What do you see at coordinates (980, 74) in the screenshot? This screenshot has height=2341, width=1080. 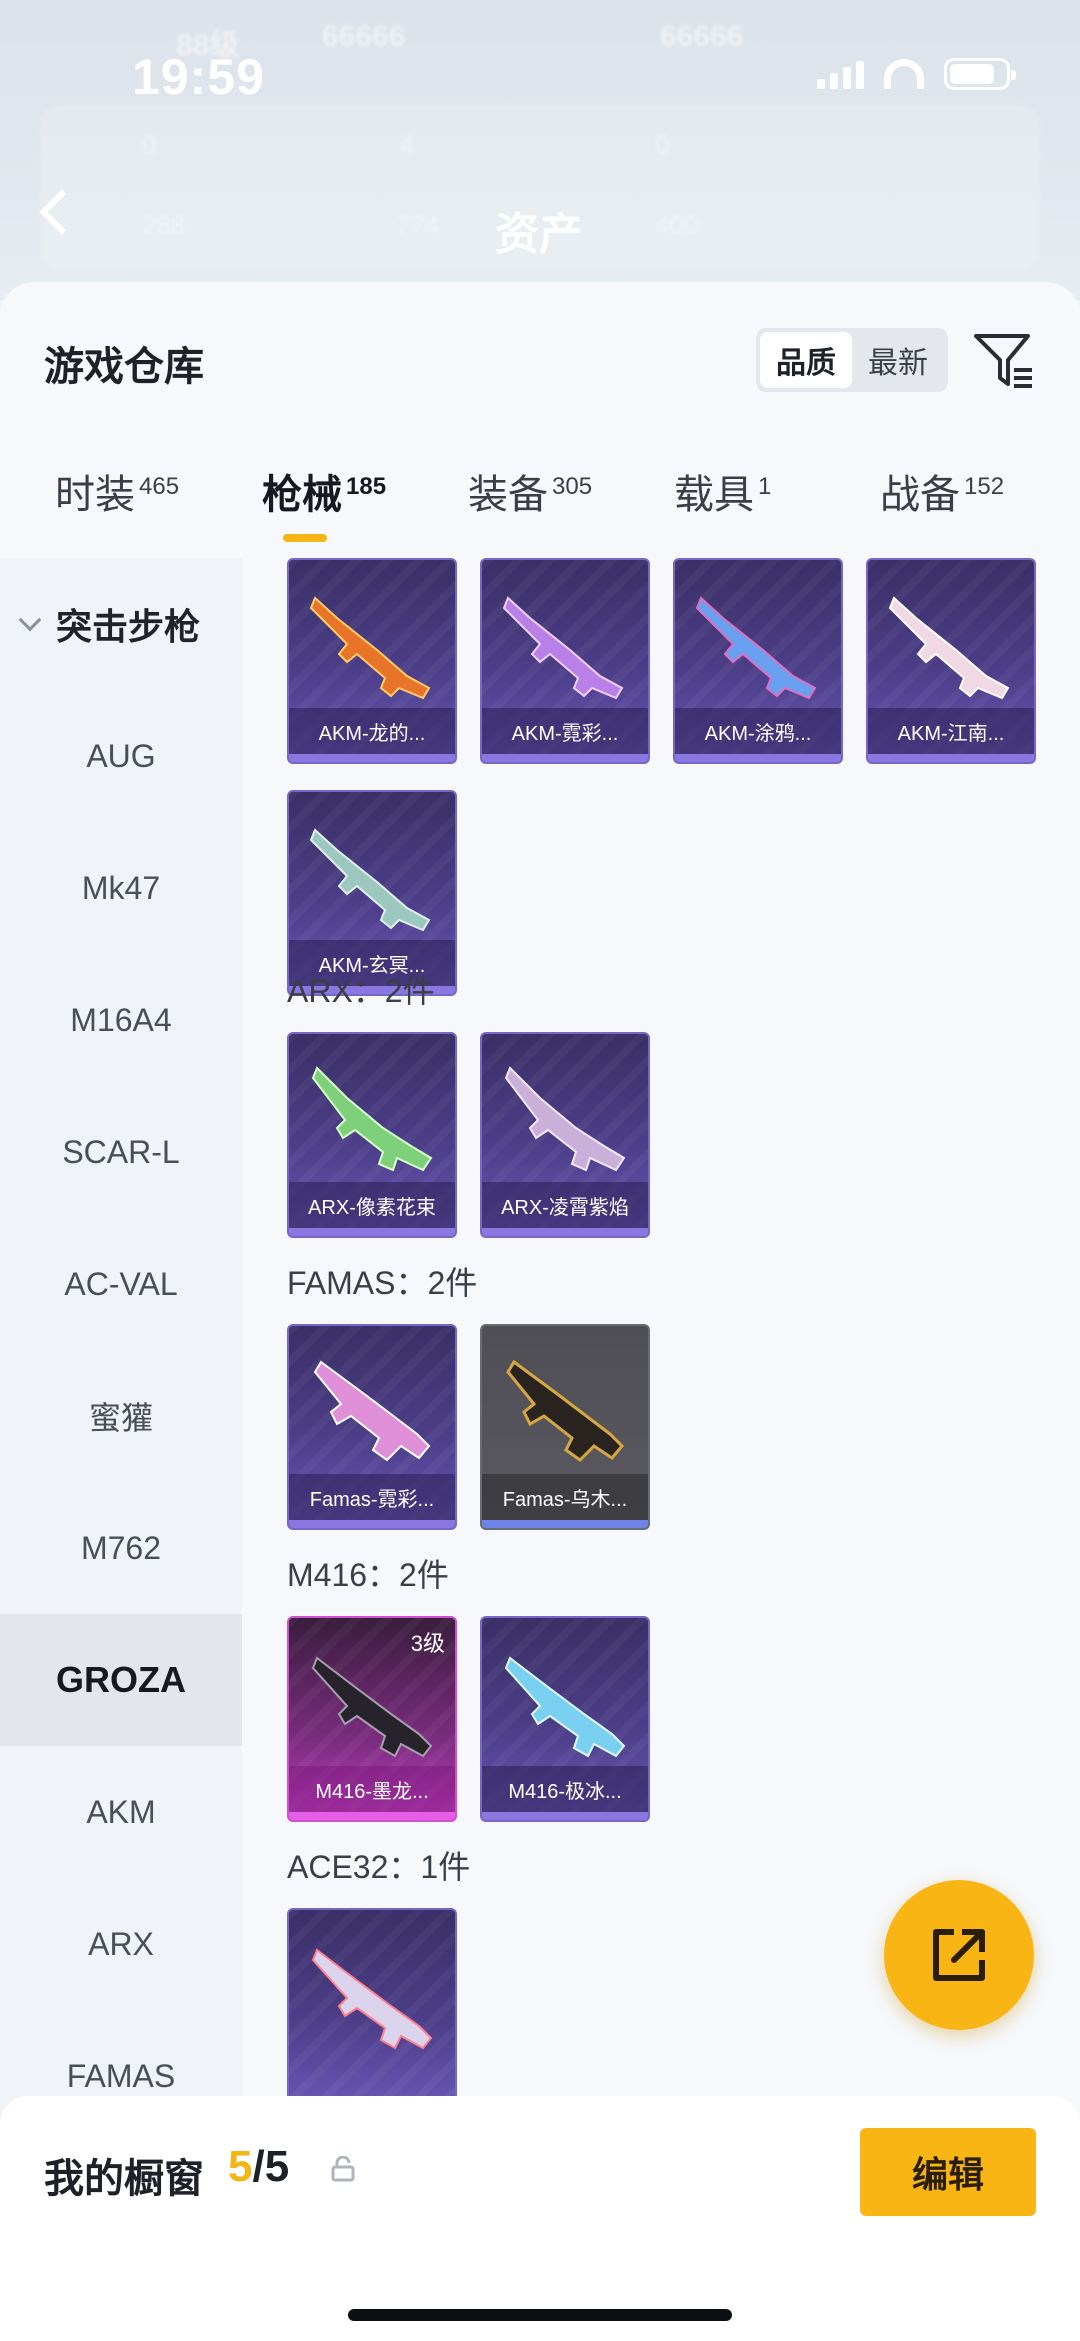 I see `battery-icon` at bounding box center [980, 74].